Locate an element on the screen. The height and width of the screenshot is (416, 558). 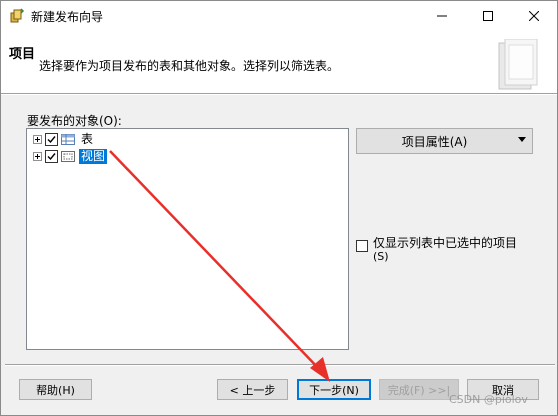
tree-item-label: 视图 is located at coordinates (93, 156).